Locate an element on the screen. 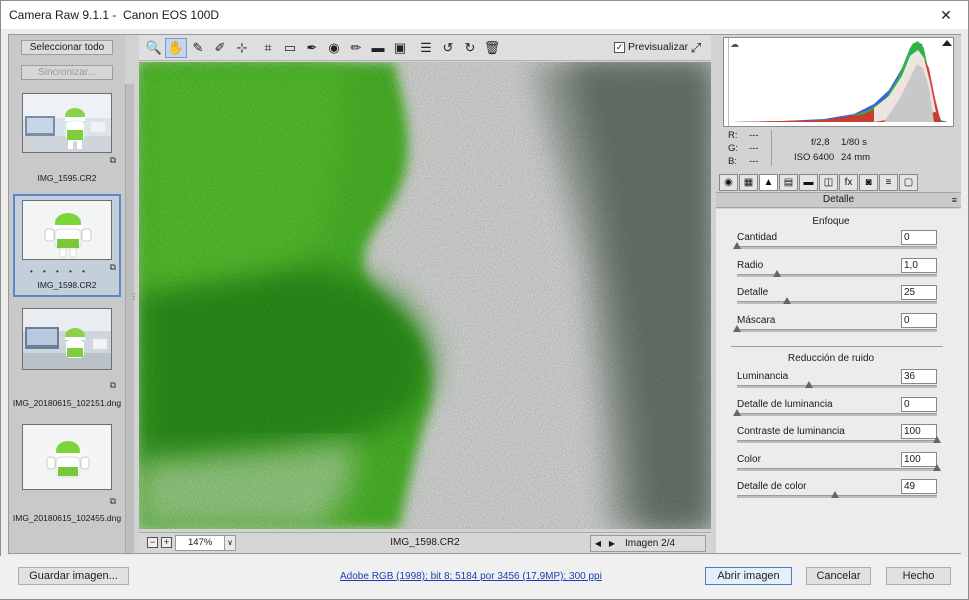 This screenshot has height=600, width=969. tab-presets: ≡ is located at coordinates (888, 182).